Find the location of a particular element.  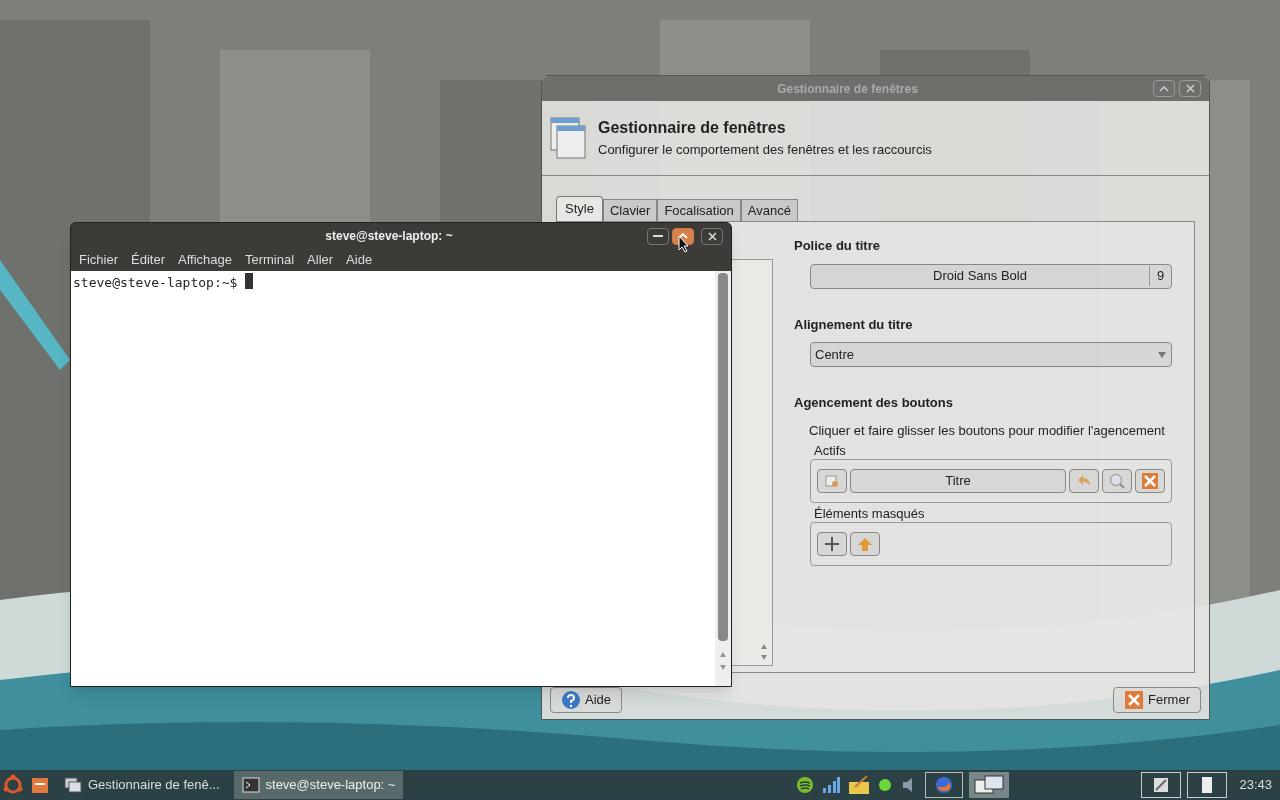

help-button: Aide is located at coordinates (586, 700).